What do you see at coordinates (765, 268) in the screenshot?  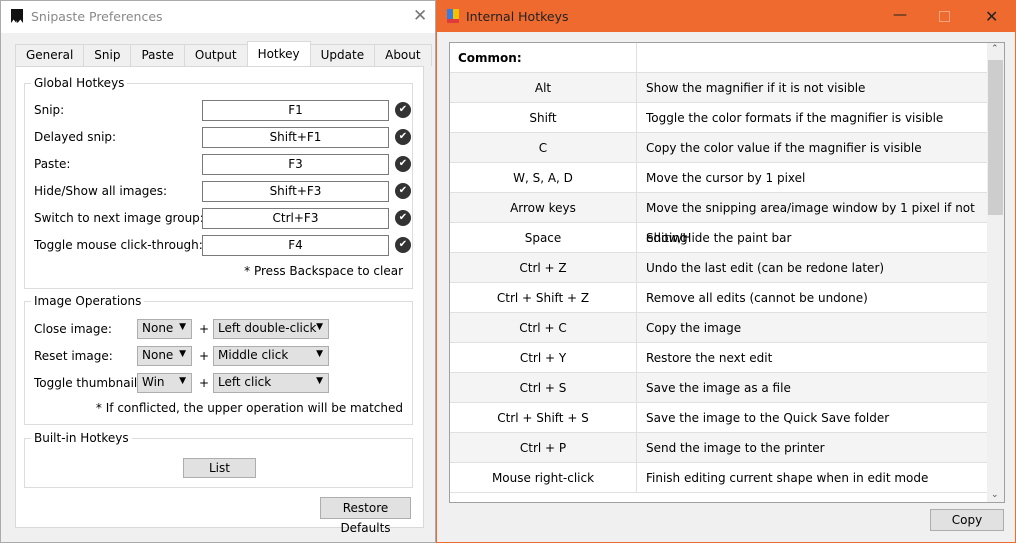 I see `description-cell: Undo the last edit (can be redone later)` at bounding box center [765, 268].